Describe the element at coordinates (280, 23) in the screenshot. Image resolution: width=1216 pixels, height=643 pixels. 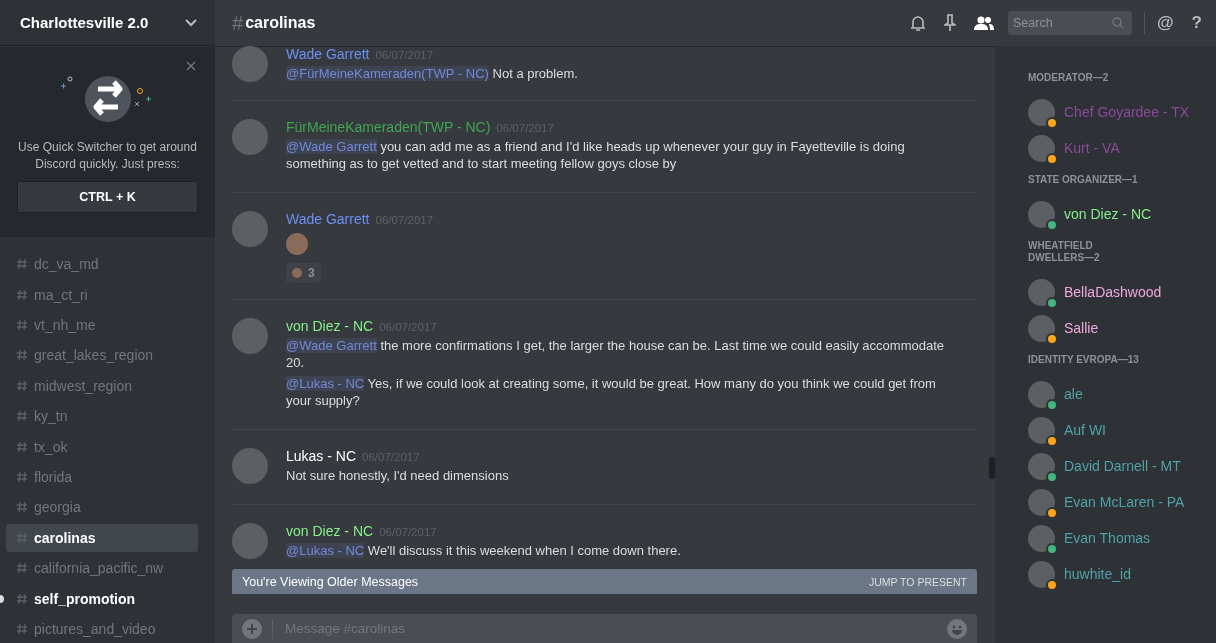
I see `channel-title: carolinas` at that location.